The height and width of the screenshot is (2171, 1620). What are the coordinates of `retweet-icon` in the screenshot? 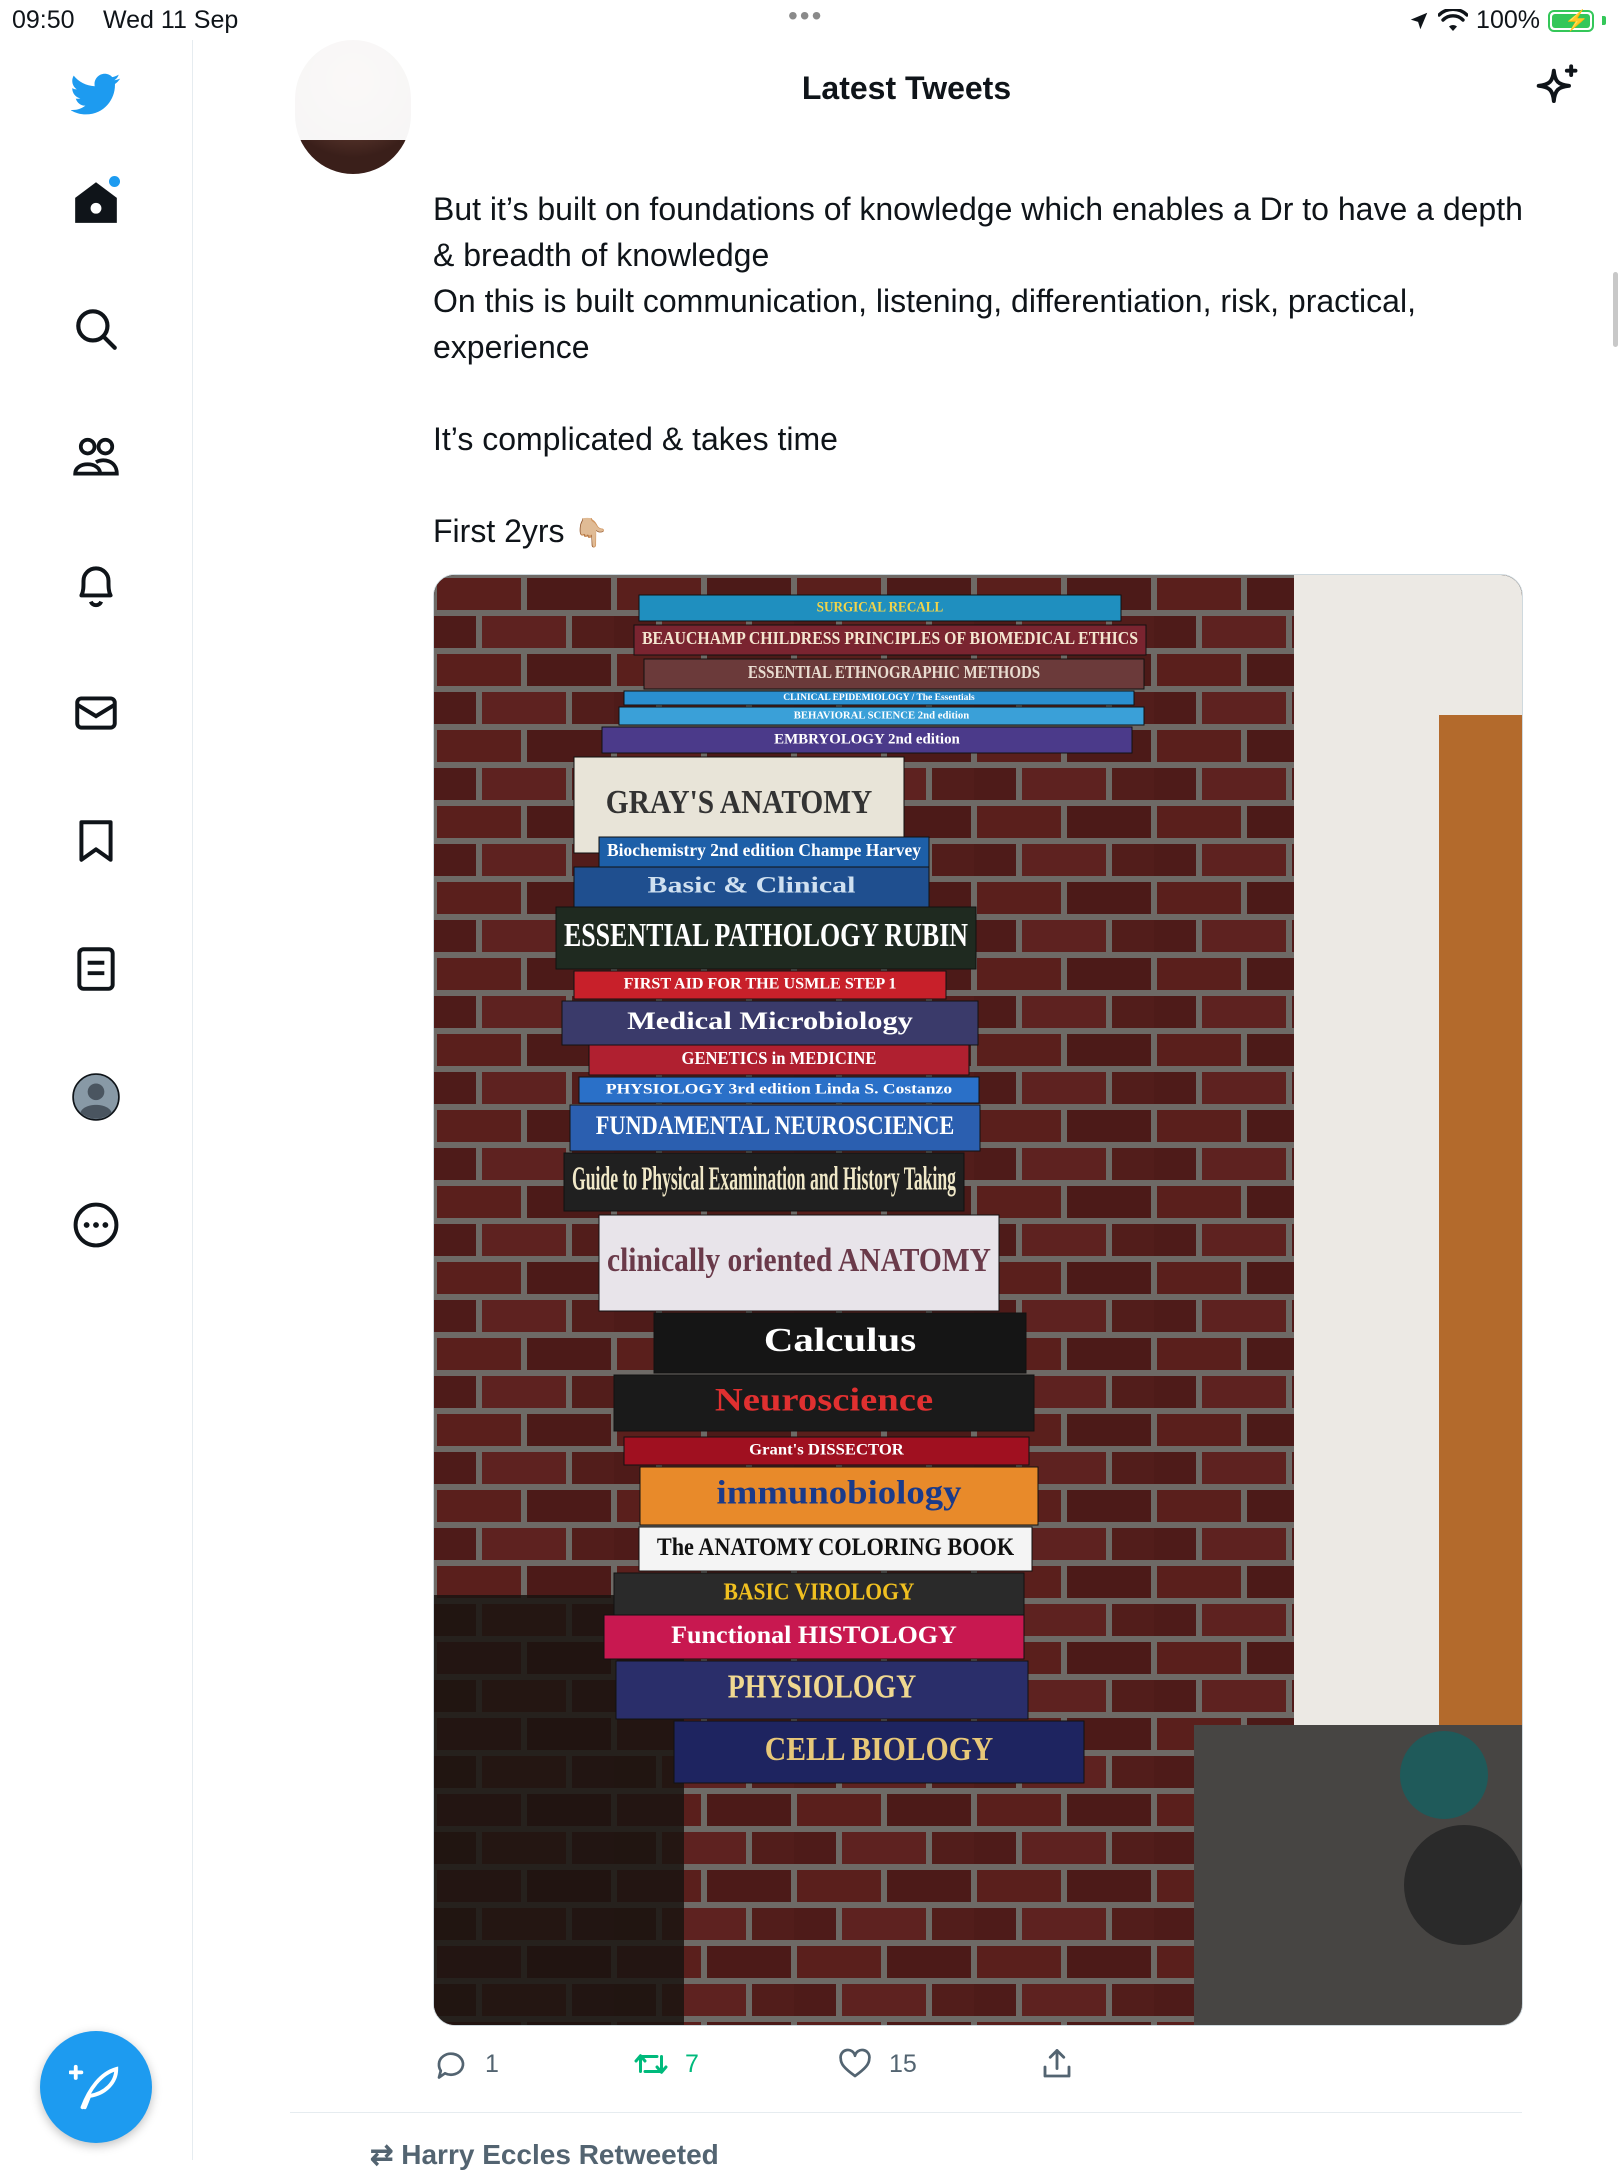 It's located at (651, 2064).